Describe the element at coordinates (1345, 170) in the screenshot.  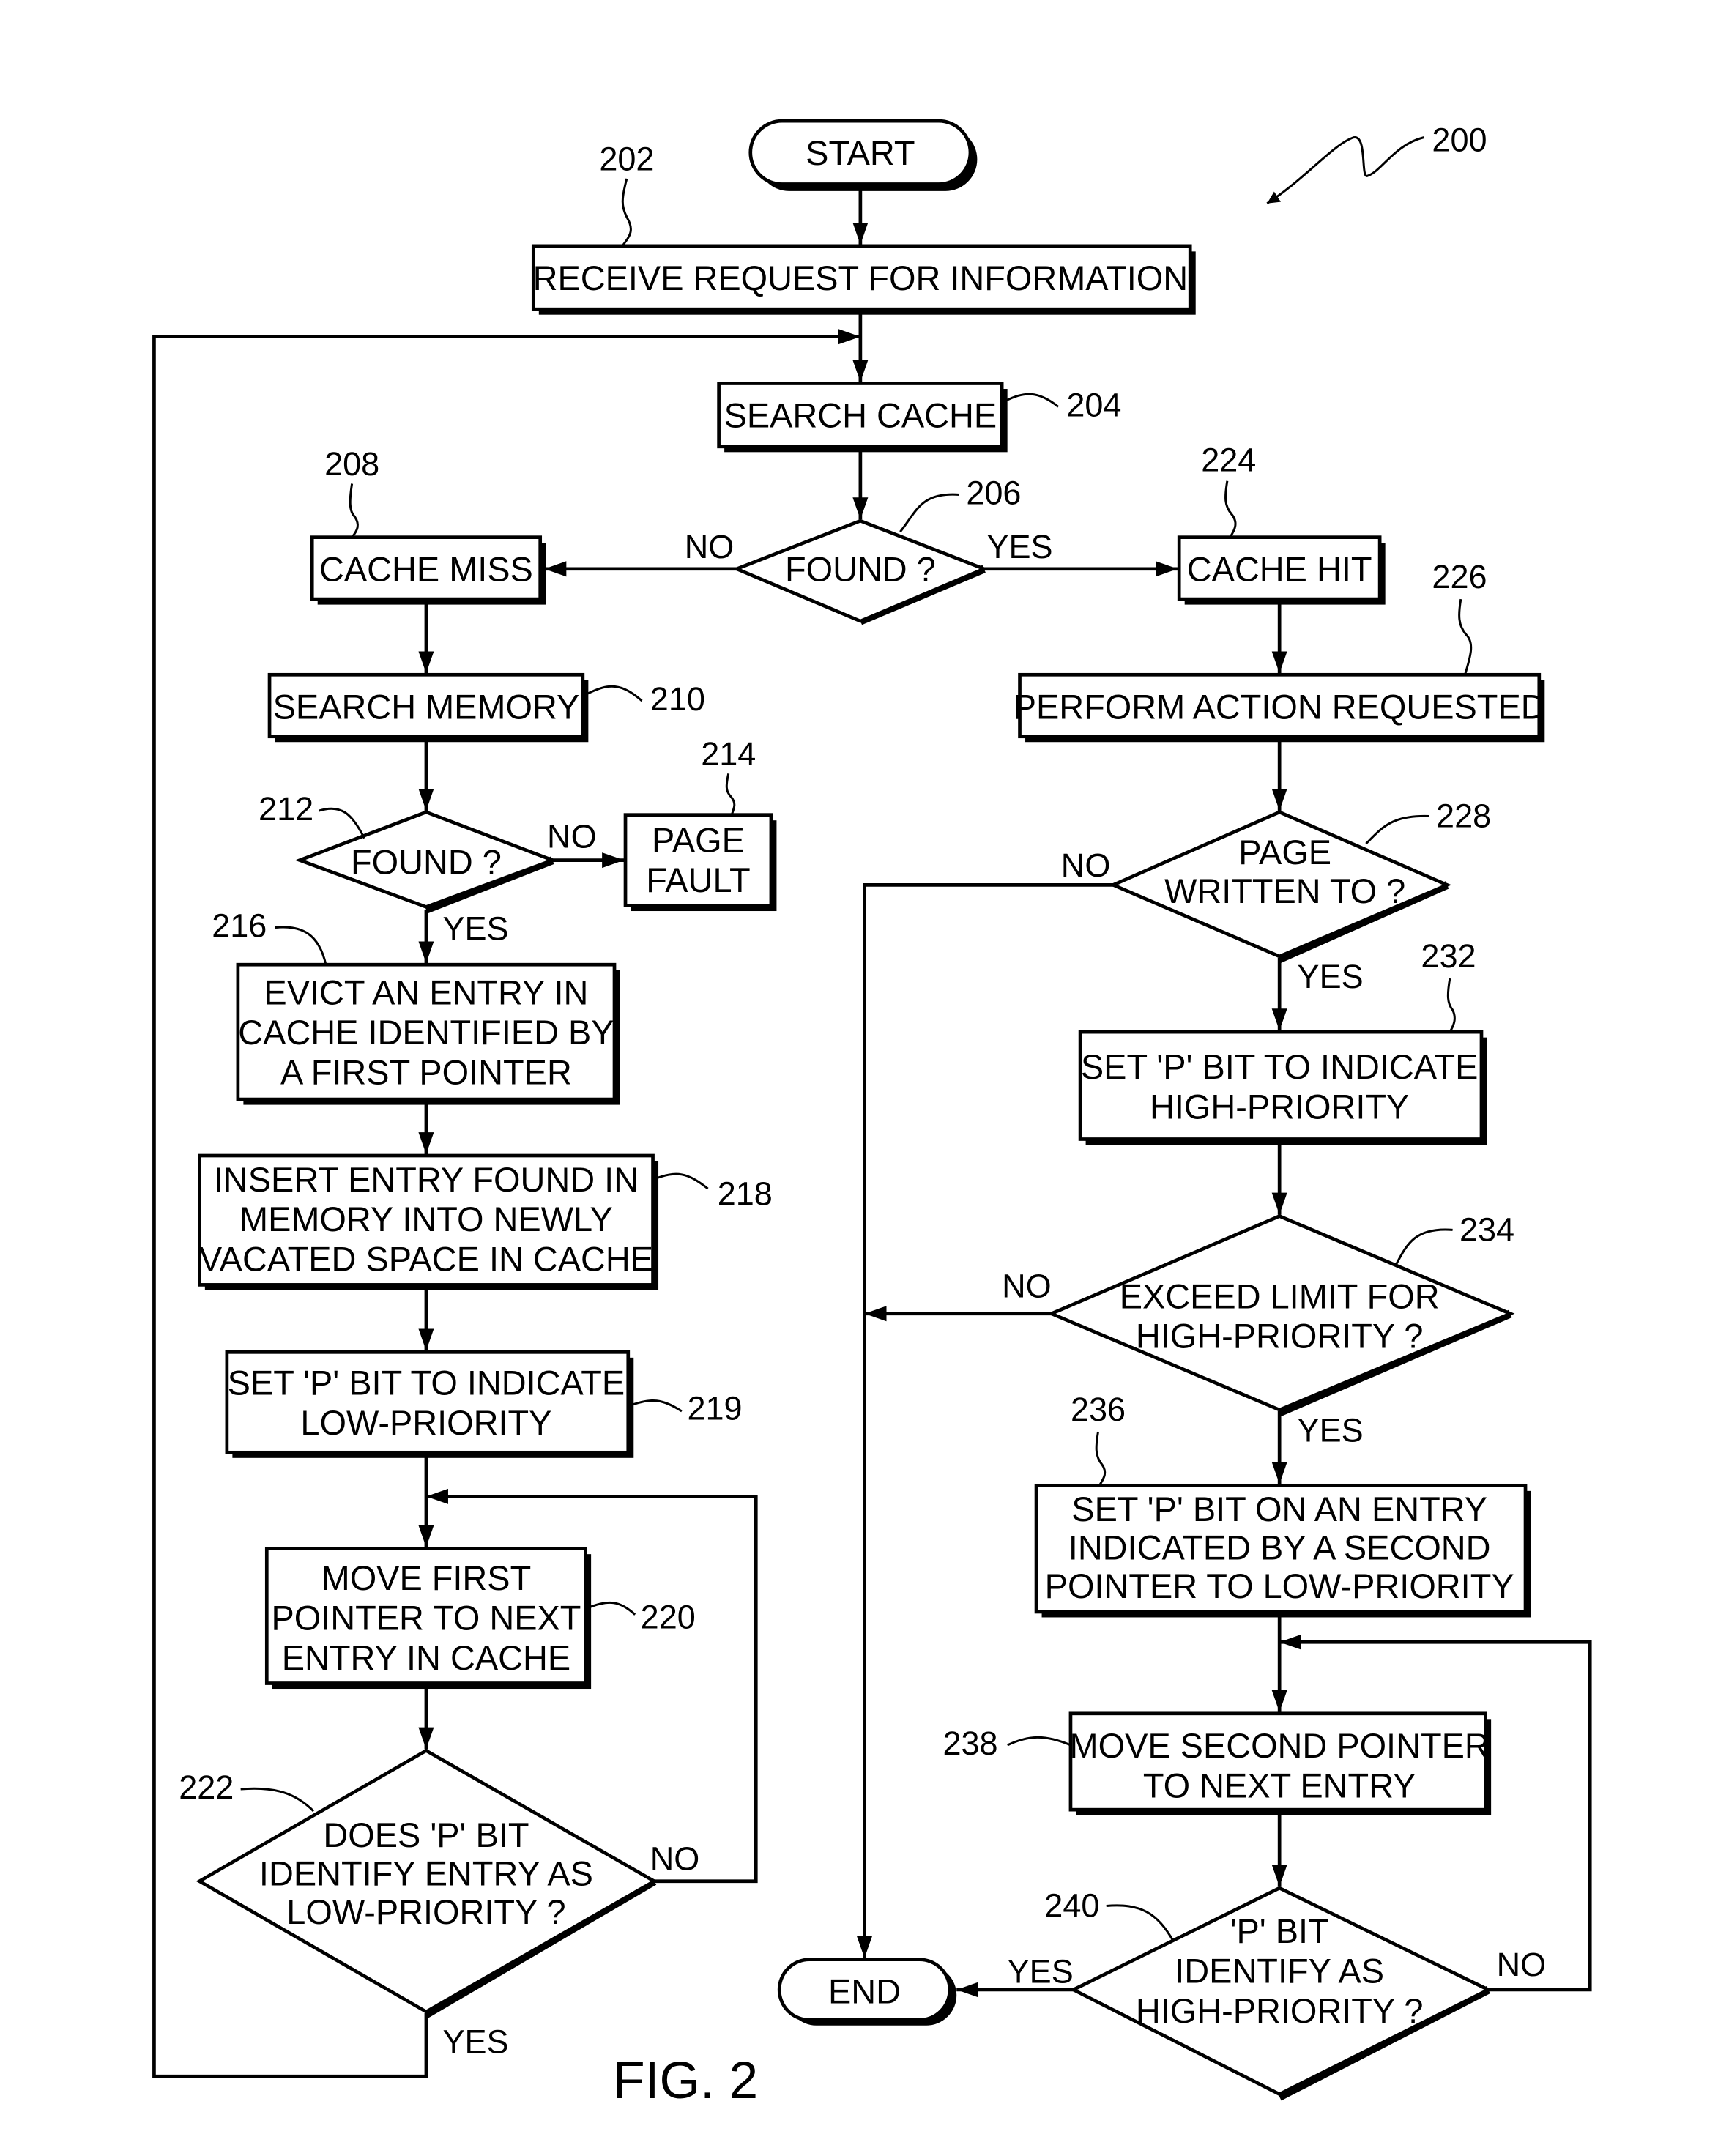
I see `reference-200-arrow` at that location.